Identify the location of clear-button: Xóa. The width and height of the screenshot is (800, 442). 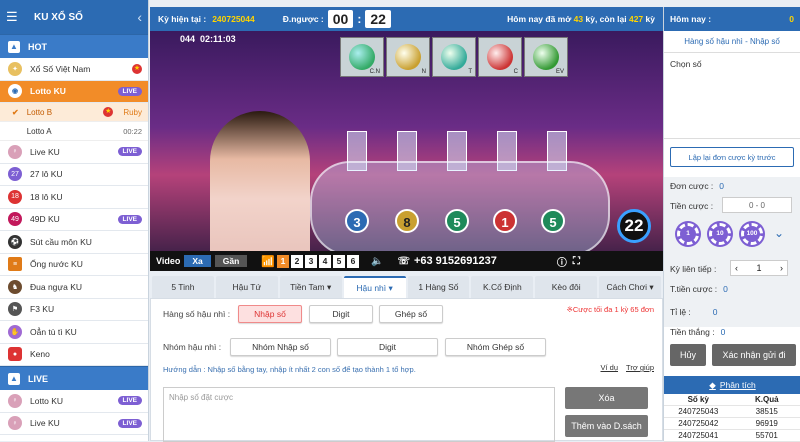
(606, 398).